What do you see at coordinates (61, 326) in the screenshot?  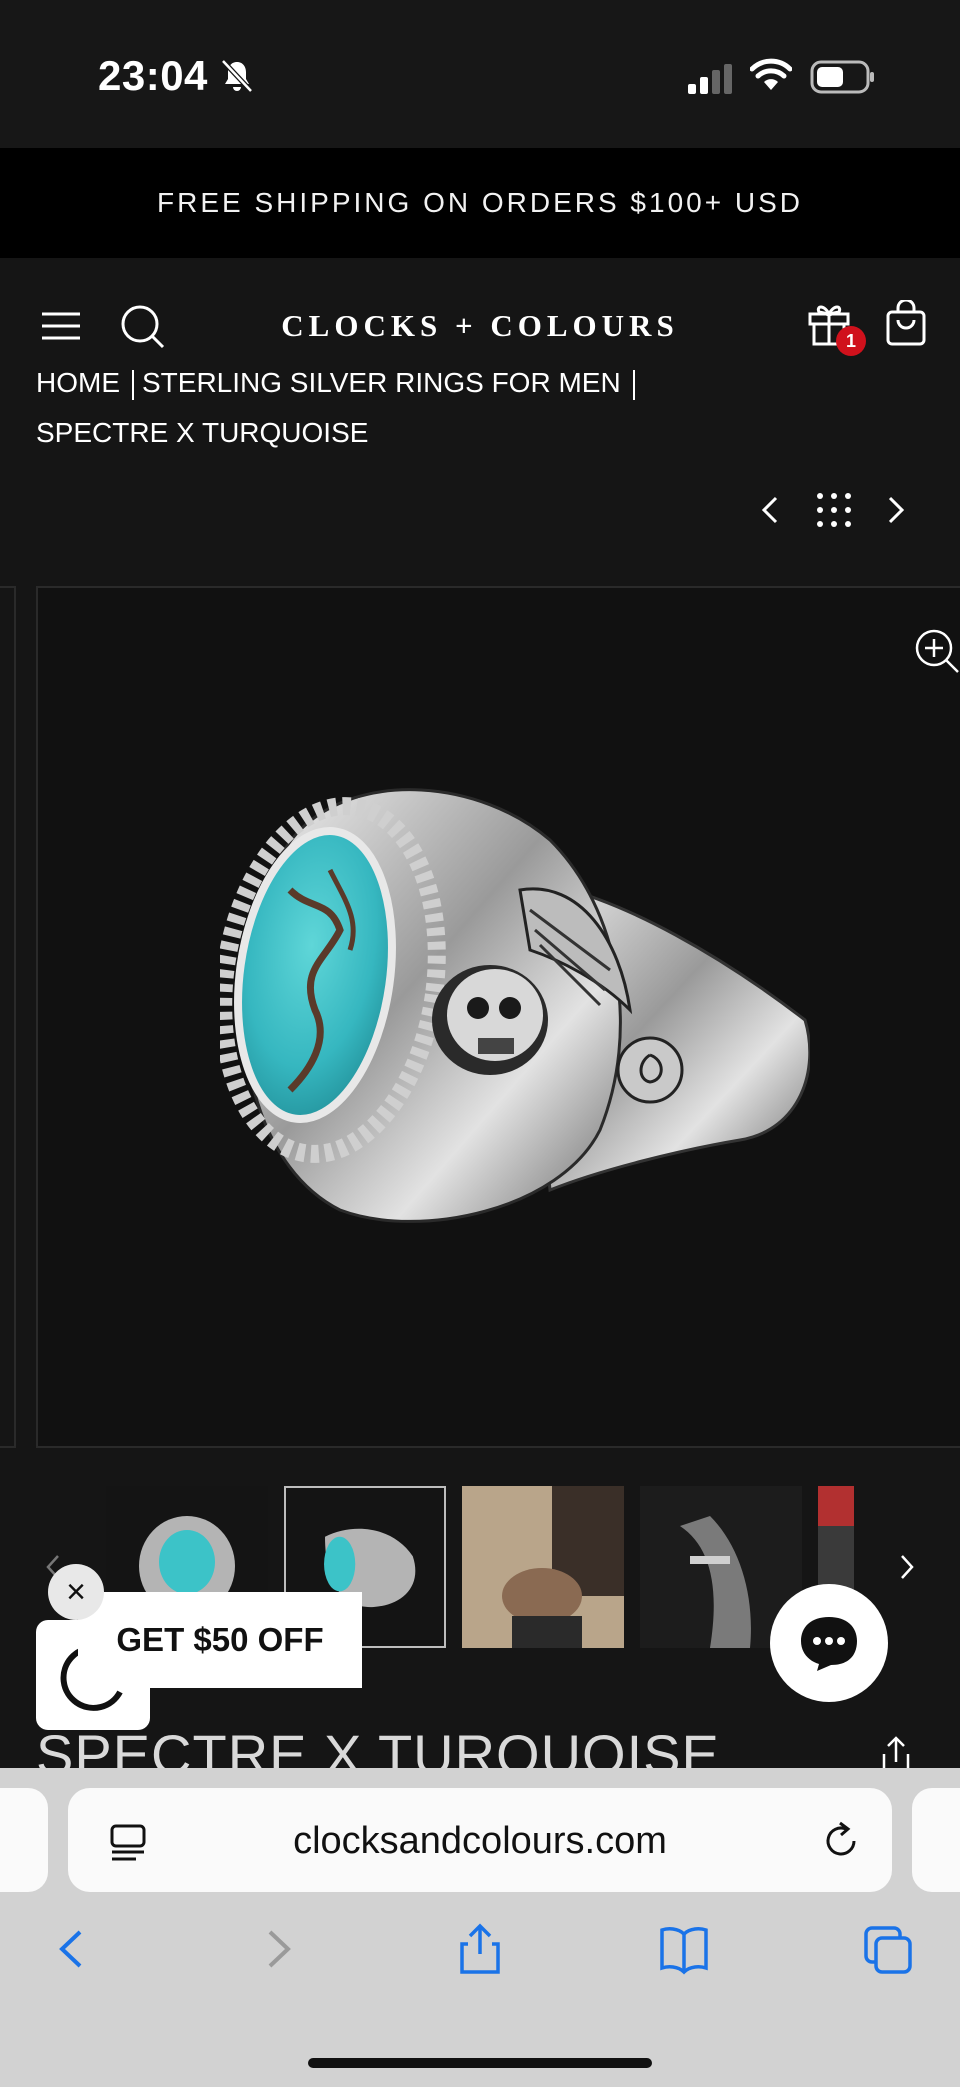 I see `menu-icon` at bounding box center [61, 326].